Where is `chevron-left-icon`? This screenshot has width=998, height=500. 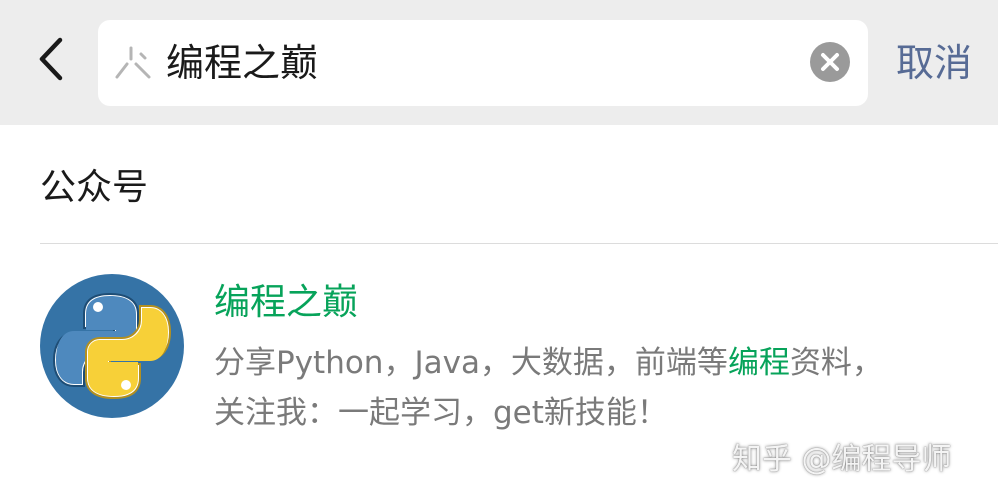 chevron-left-icon is located at coordinates (51, 59).